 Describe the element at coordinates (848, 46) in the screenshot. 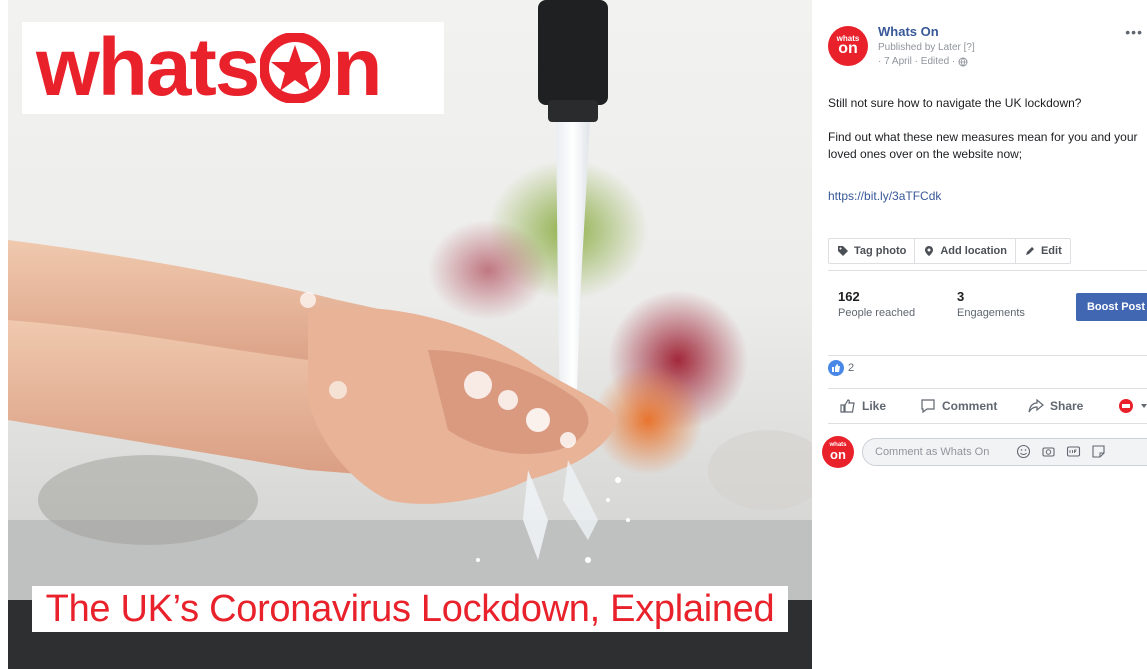

I see `page-avatar: whats on` at that location.